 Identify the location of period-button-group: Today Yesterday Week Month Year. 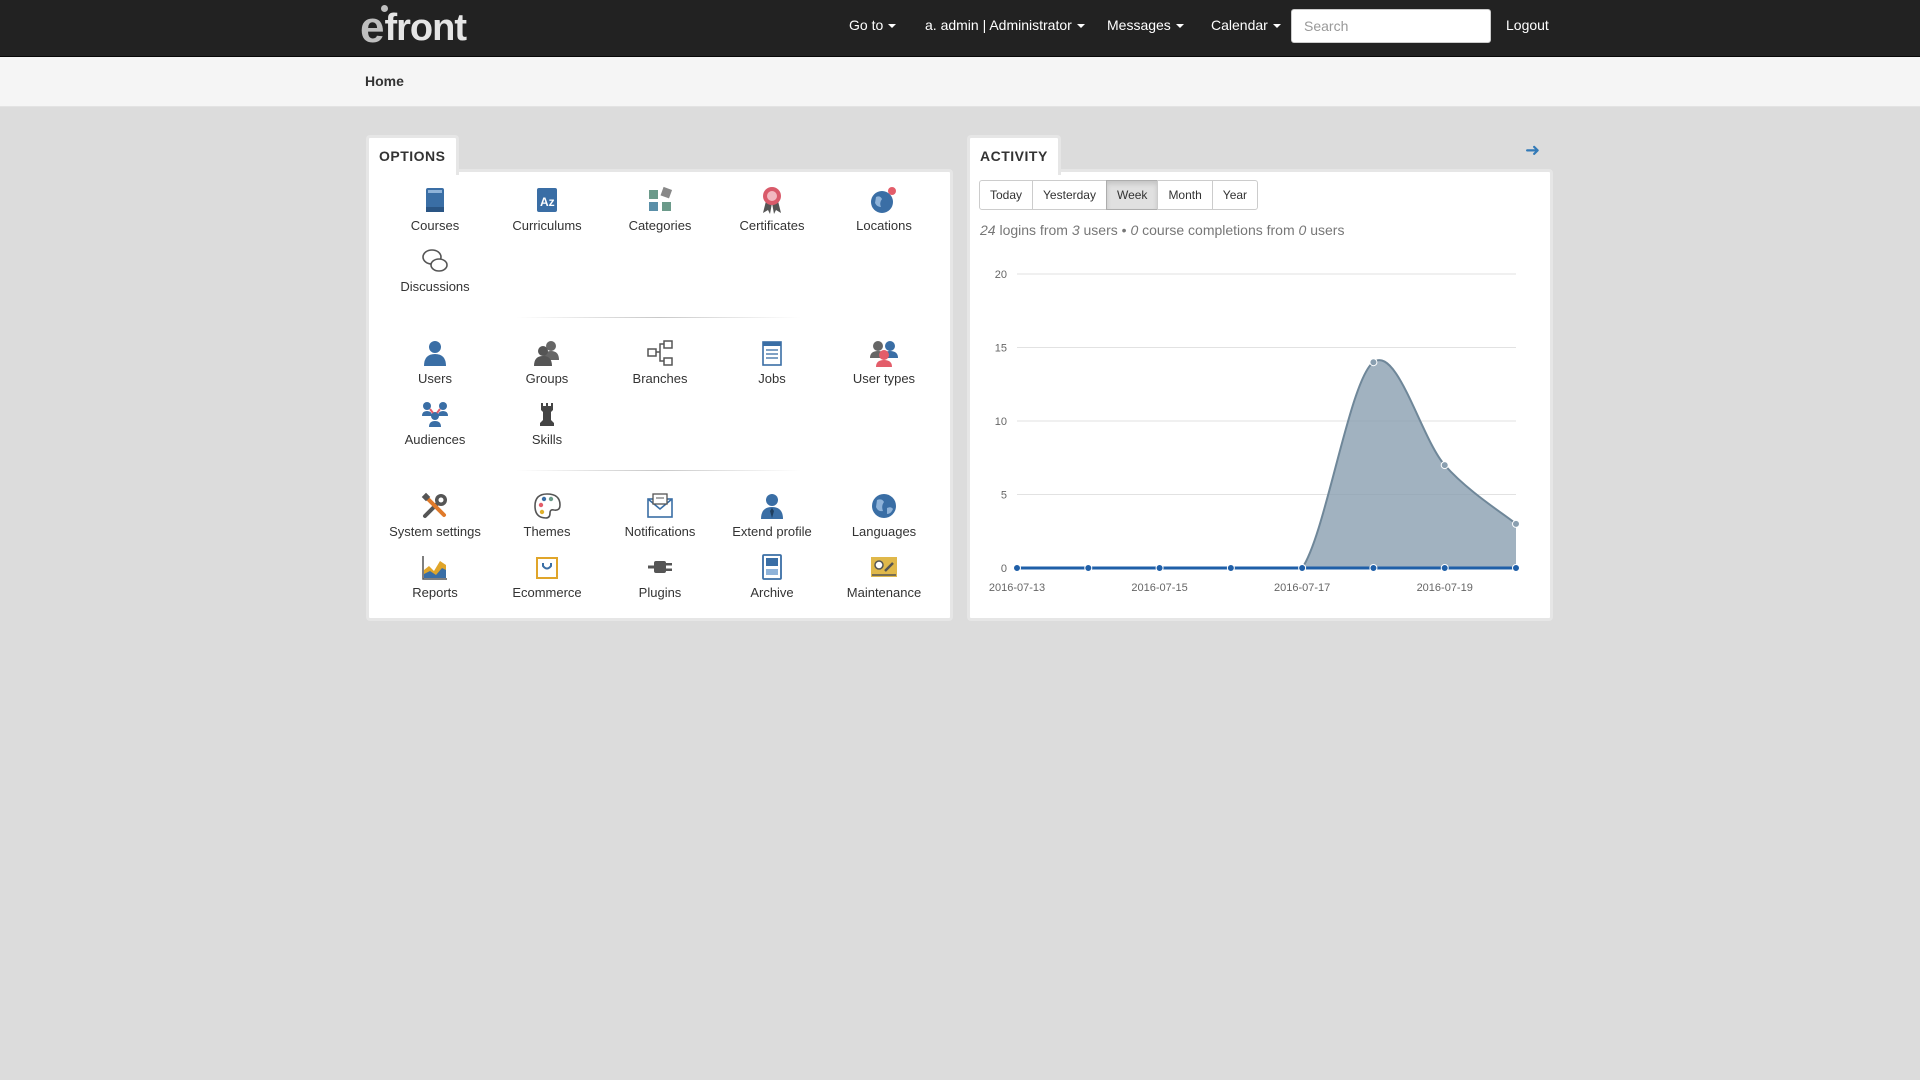
(1119, 195).